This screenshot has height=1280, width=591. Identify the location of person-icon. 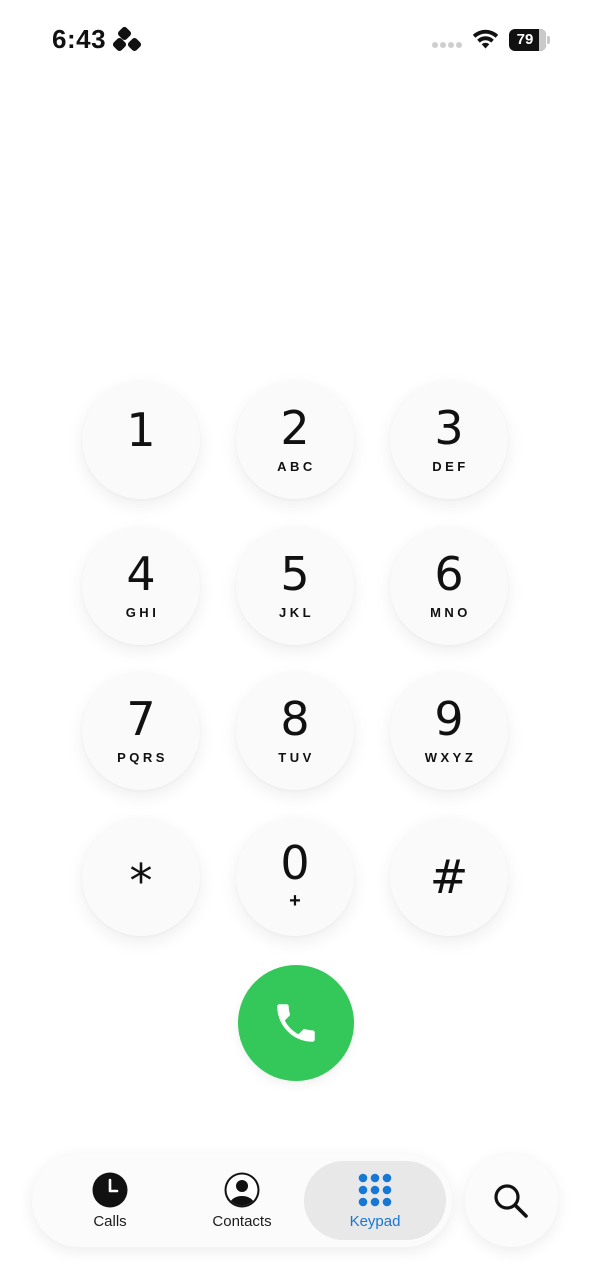
(242, 1190).